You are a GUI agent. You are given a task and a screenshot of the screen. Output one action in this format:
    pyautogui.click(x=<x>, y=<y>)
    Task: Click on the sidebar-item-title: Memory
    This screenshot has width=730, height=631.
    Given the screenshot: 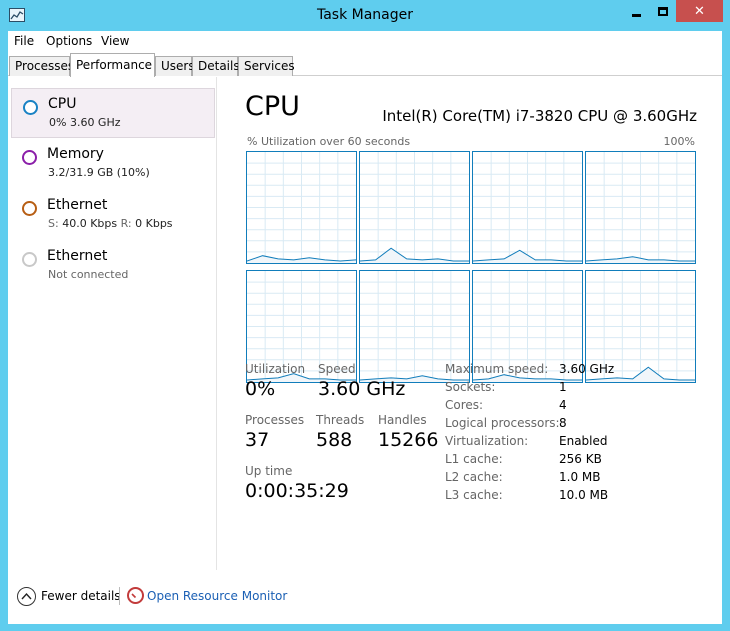 What is the action you would take?
    pyautogui.click(x=75, y=154)
    